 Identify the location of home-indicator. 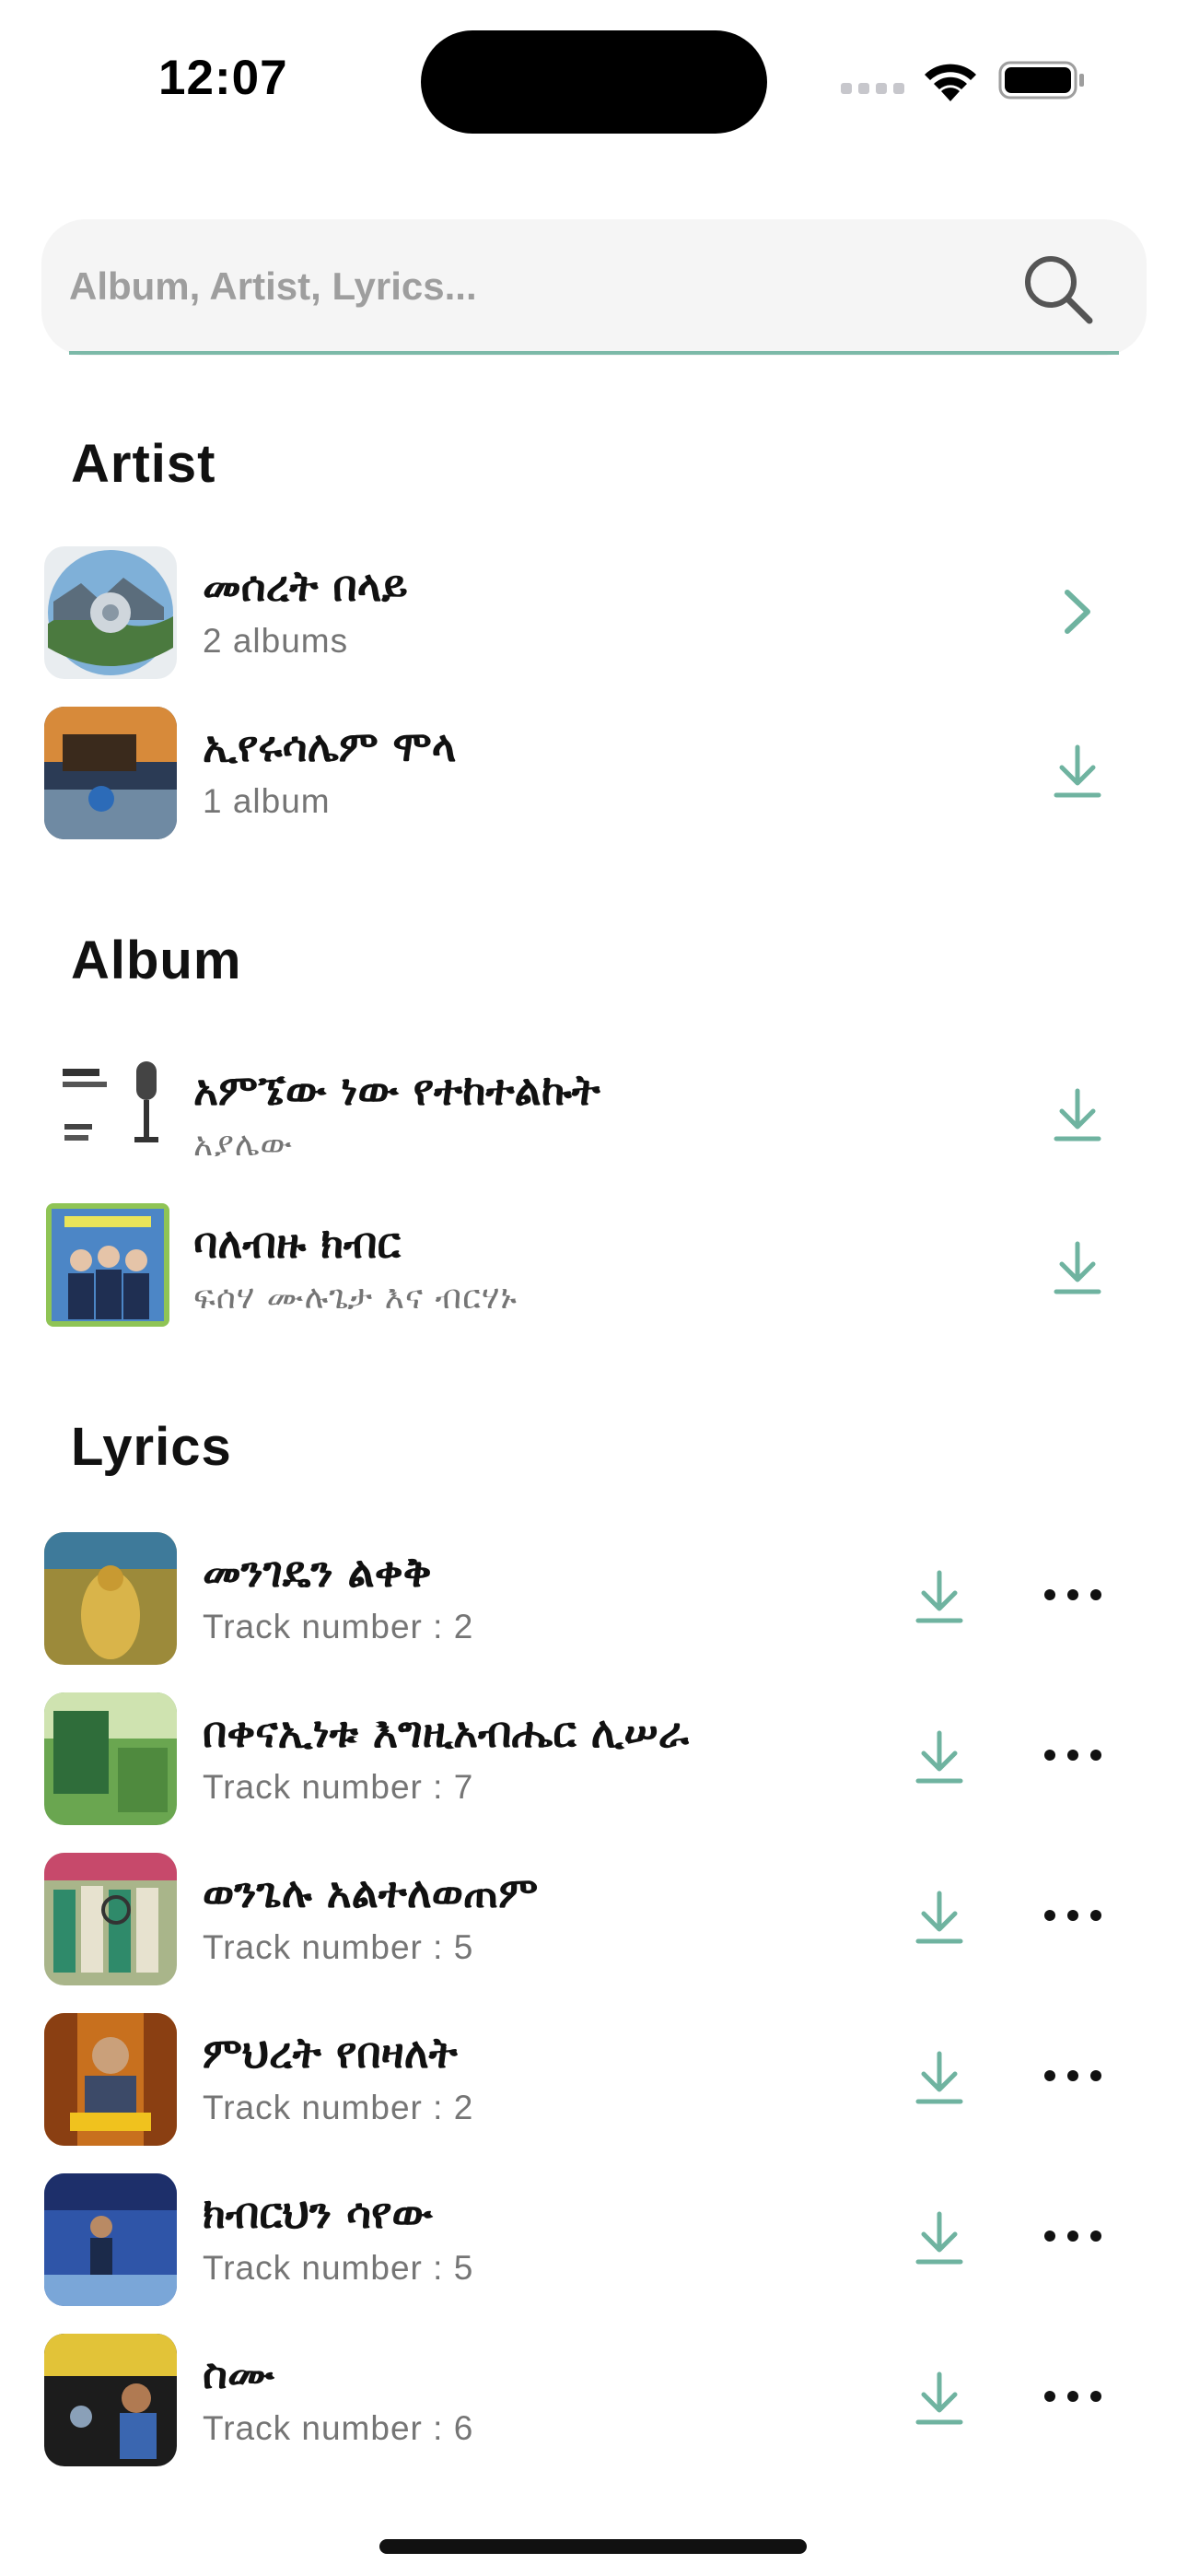
(593, 2546).